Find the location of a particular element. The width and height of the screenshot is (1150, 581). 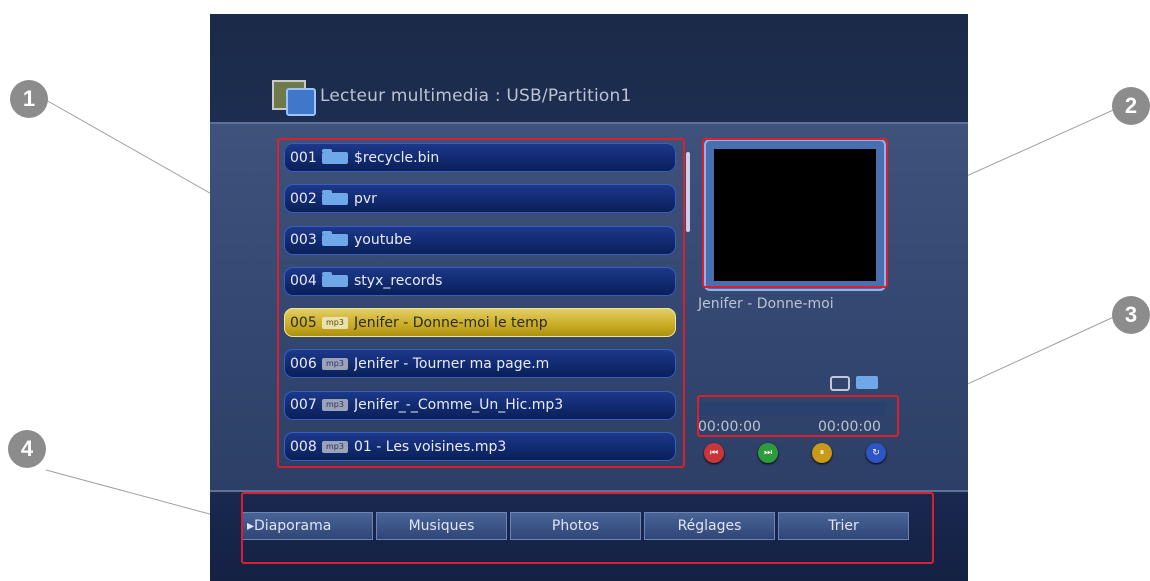

highlight-menu is located at coordinates (587, 528).